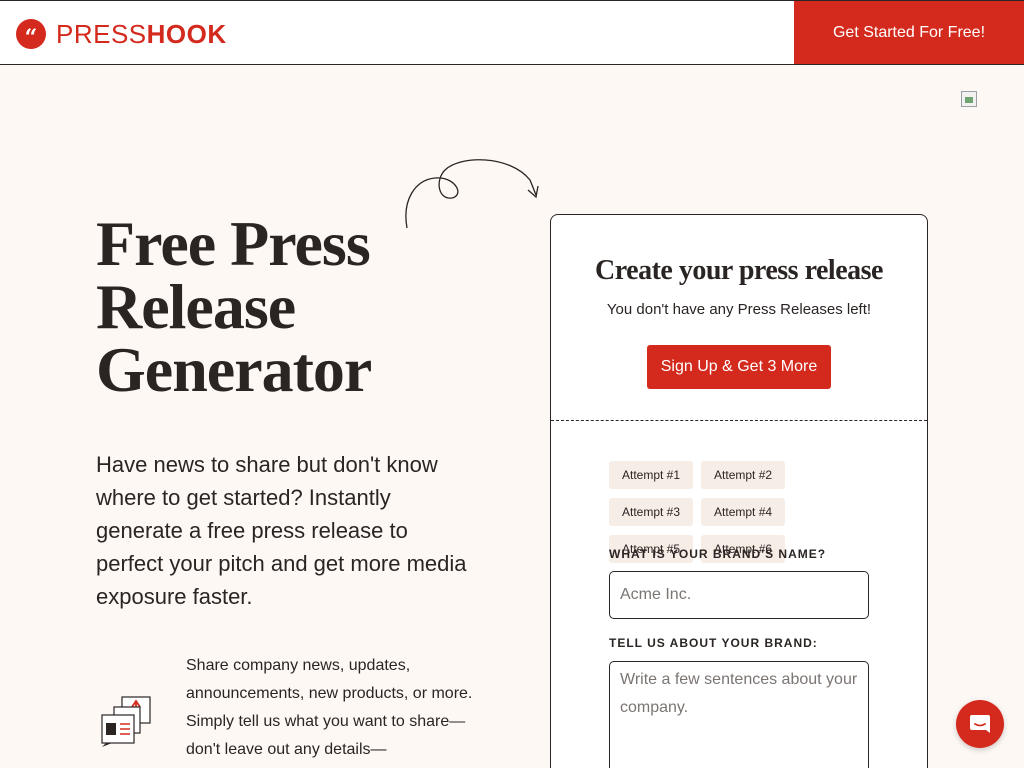 Image resolution: width=1024 pixels, height=768 pixels. Describe the element at coordinates (969, 99) in the screenshot. I see `broken-image-icon` at that location.